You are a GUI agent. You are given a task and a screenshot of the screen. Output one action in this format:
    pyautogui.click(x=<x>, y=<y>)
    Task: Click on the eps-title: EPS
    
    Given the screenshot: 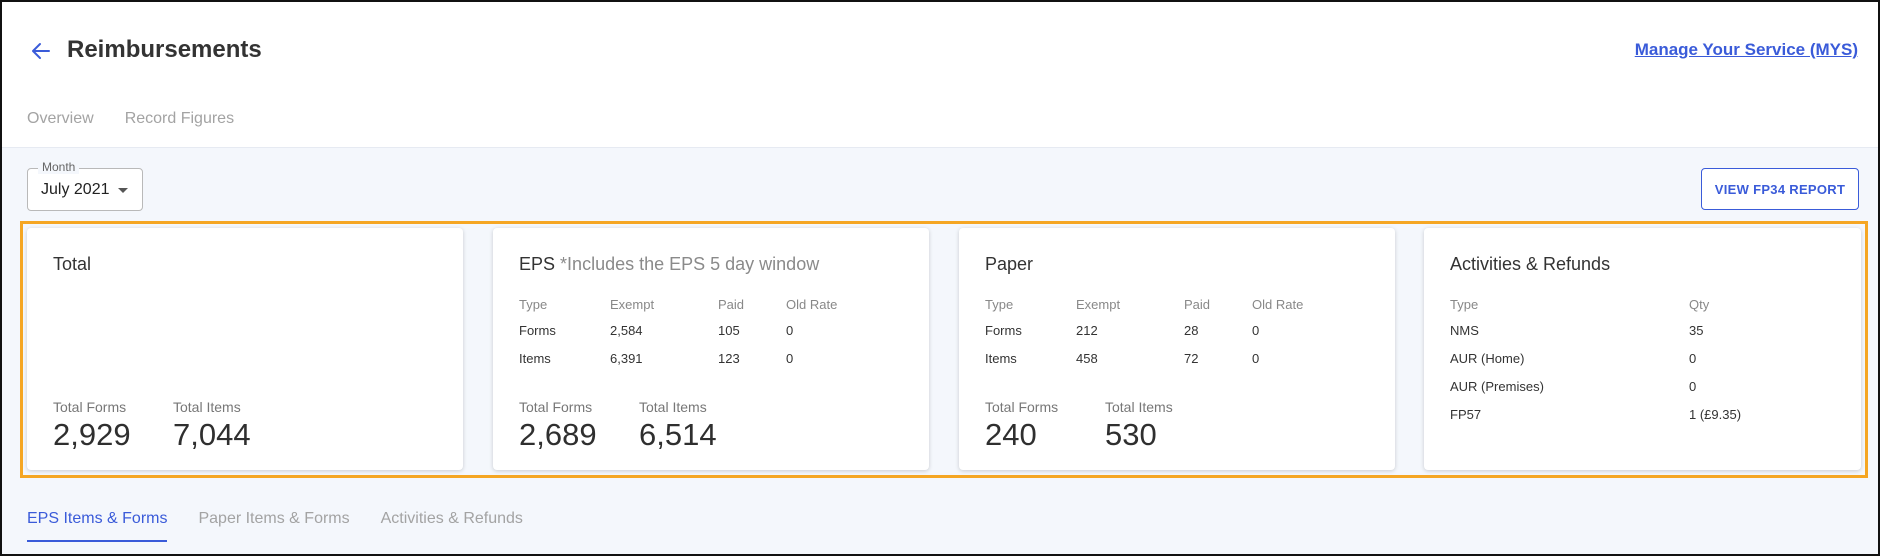 What is the action you would take?
    pyautogui.click(x=537, y=264)
    